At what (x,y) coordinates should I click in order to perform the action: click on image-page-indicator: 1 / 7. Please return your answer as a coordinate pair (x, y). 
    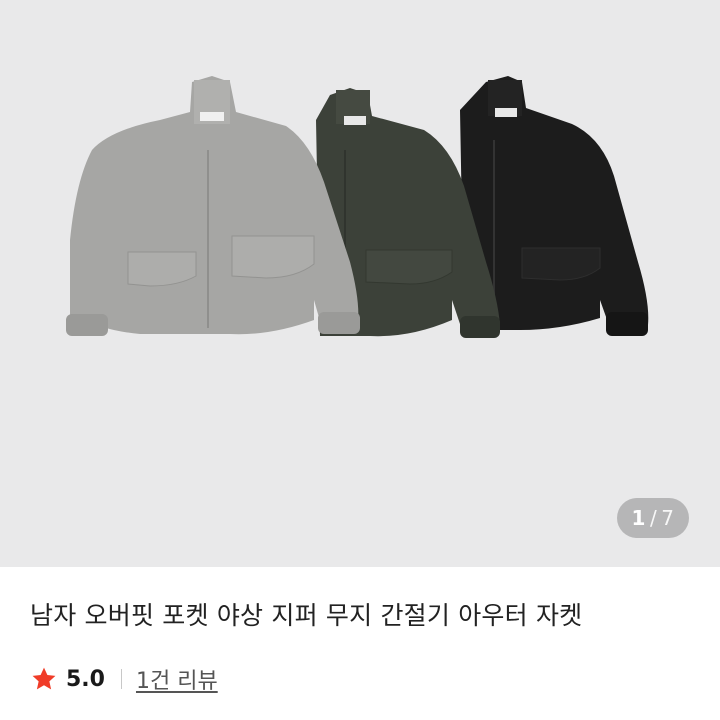
    Looking at the image, I should click on (653, 518).